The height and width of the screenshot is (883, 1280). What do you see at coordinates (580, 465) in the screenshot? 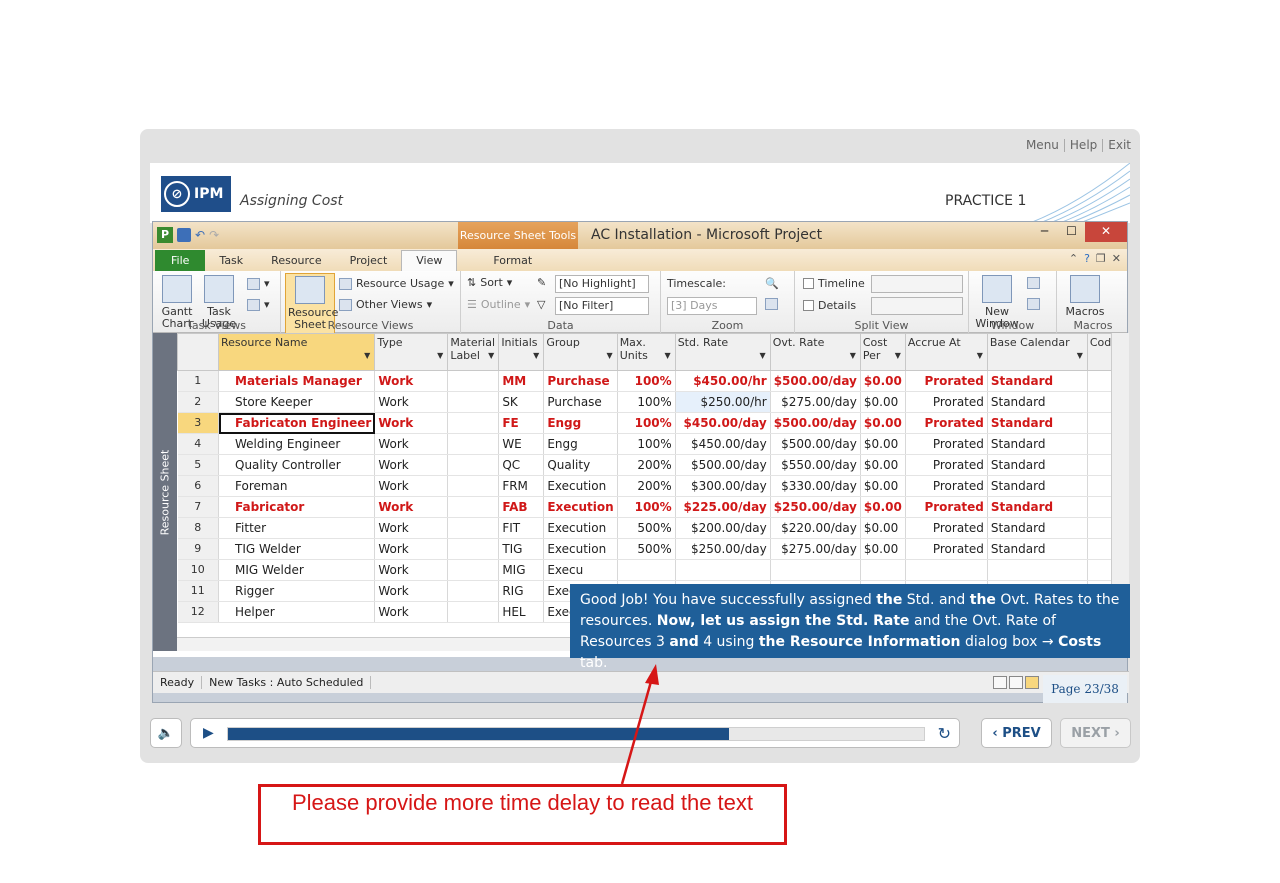
I see `group-cell: Quality` at bounding box center [580, 465].